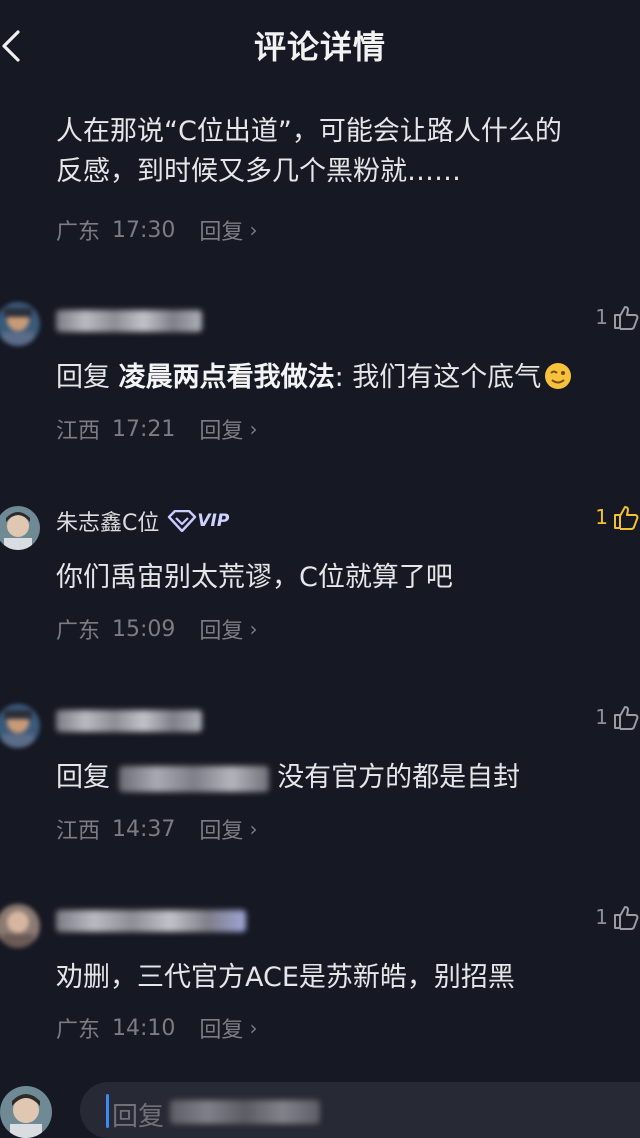  I want to click on vip-badge: VIP, so click(198, 521).